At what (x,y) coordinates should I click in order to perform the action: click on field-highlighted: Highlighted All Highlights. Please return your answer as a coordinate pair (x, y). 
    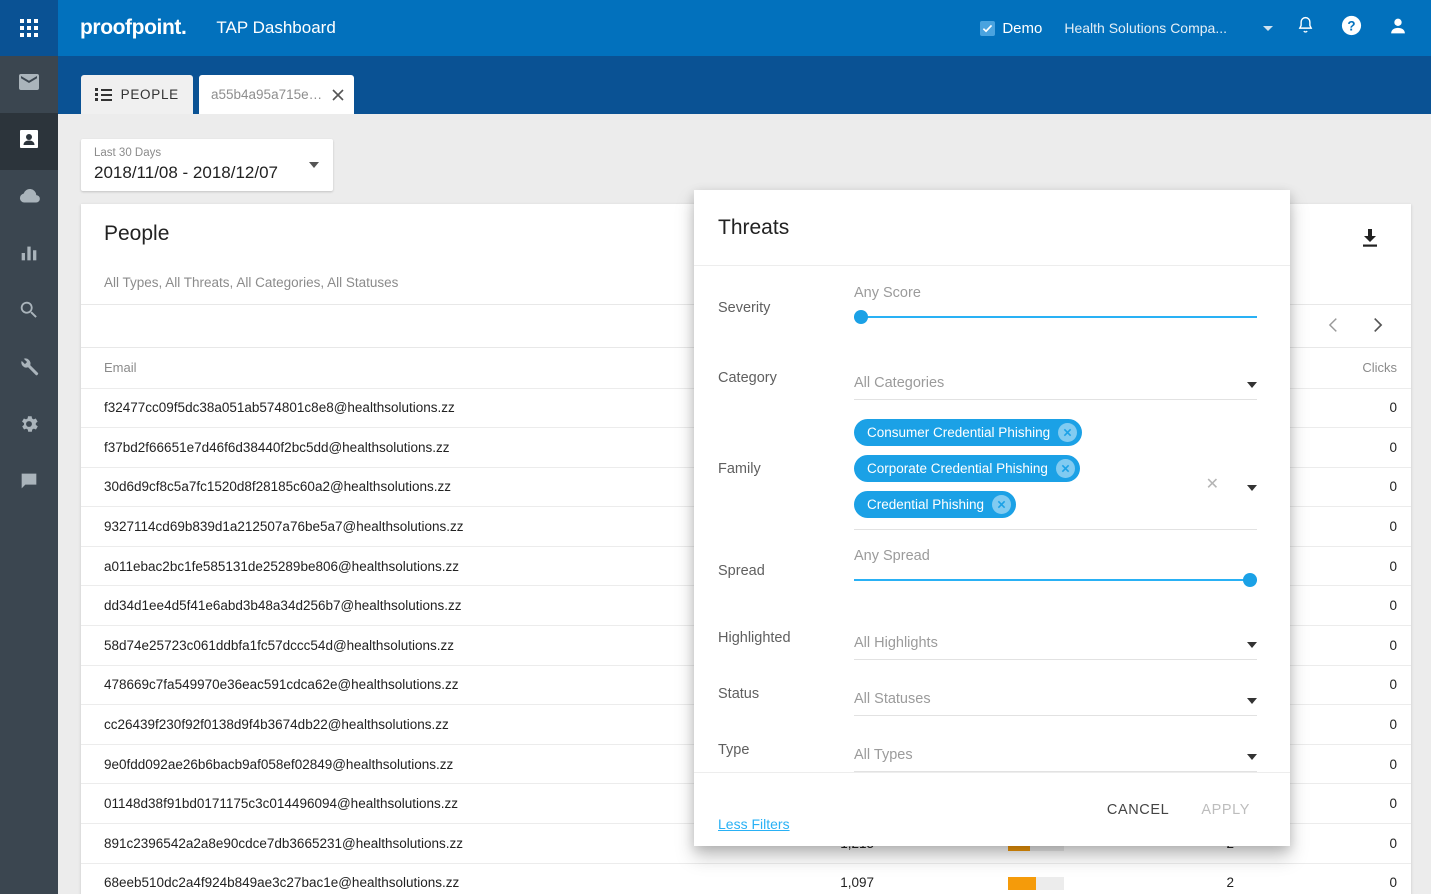
    Looking at the image, I should click on (987, 638).